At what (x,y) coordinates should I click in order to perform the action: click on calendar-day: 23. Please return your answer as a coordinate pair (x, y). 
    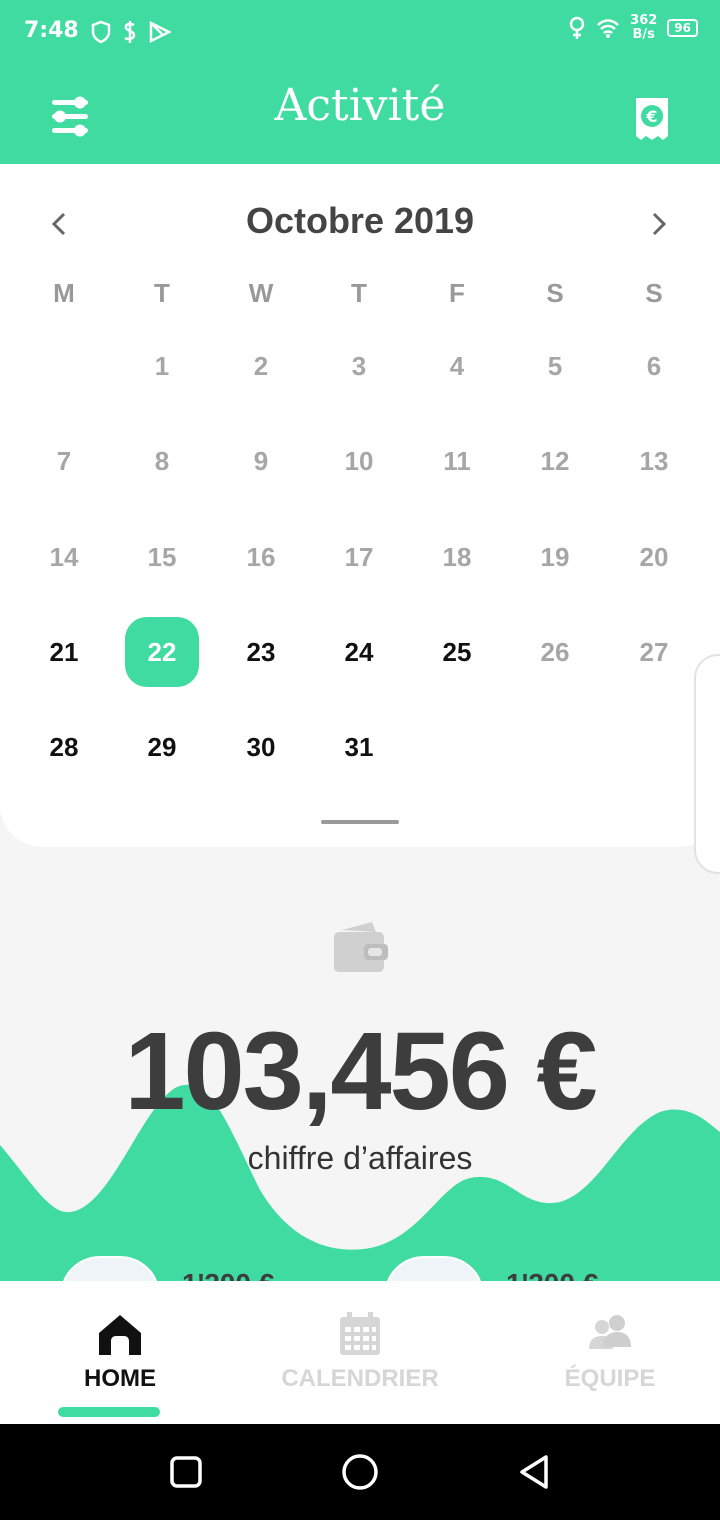
    Looking at the image, I should click on (261, 652).